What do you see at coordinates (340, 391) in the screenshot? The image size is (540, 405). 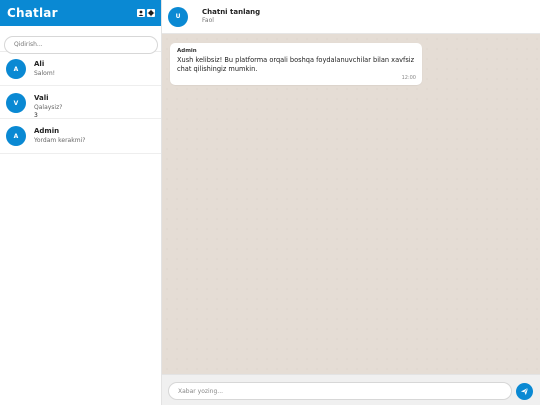 I see `message-input` at bounding box center [340, 391].